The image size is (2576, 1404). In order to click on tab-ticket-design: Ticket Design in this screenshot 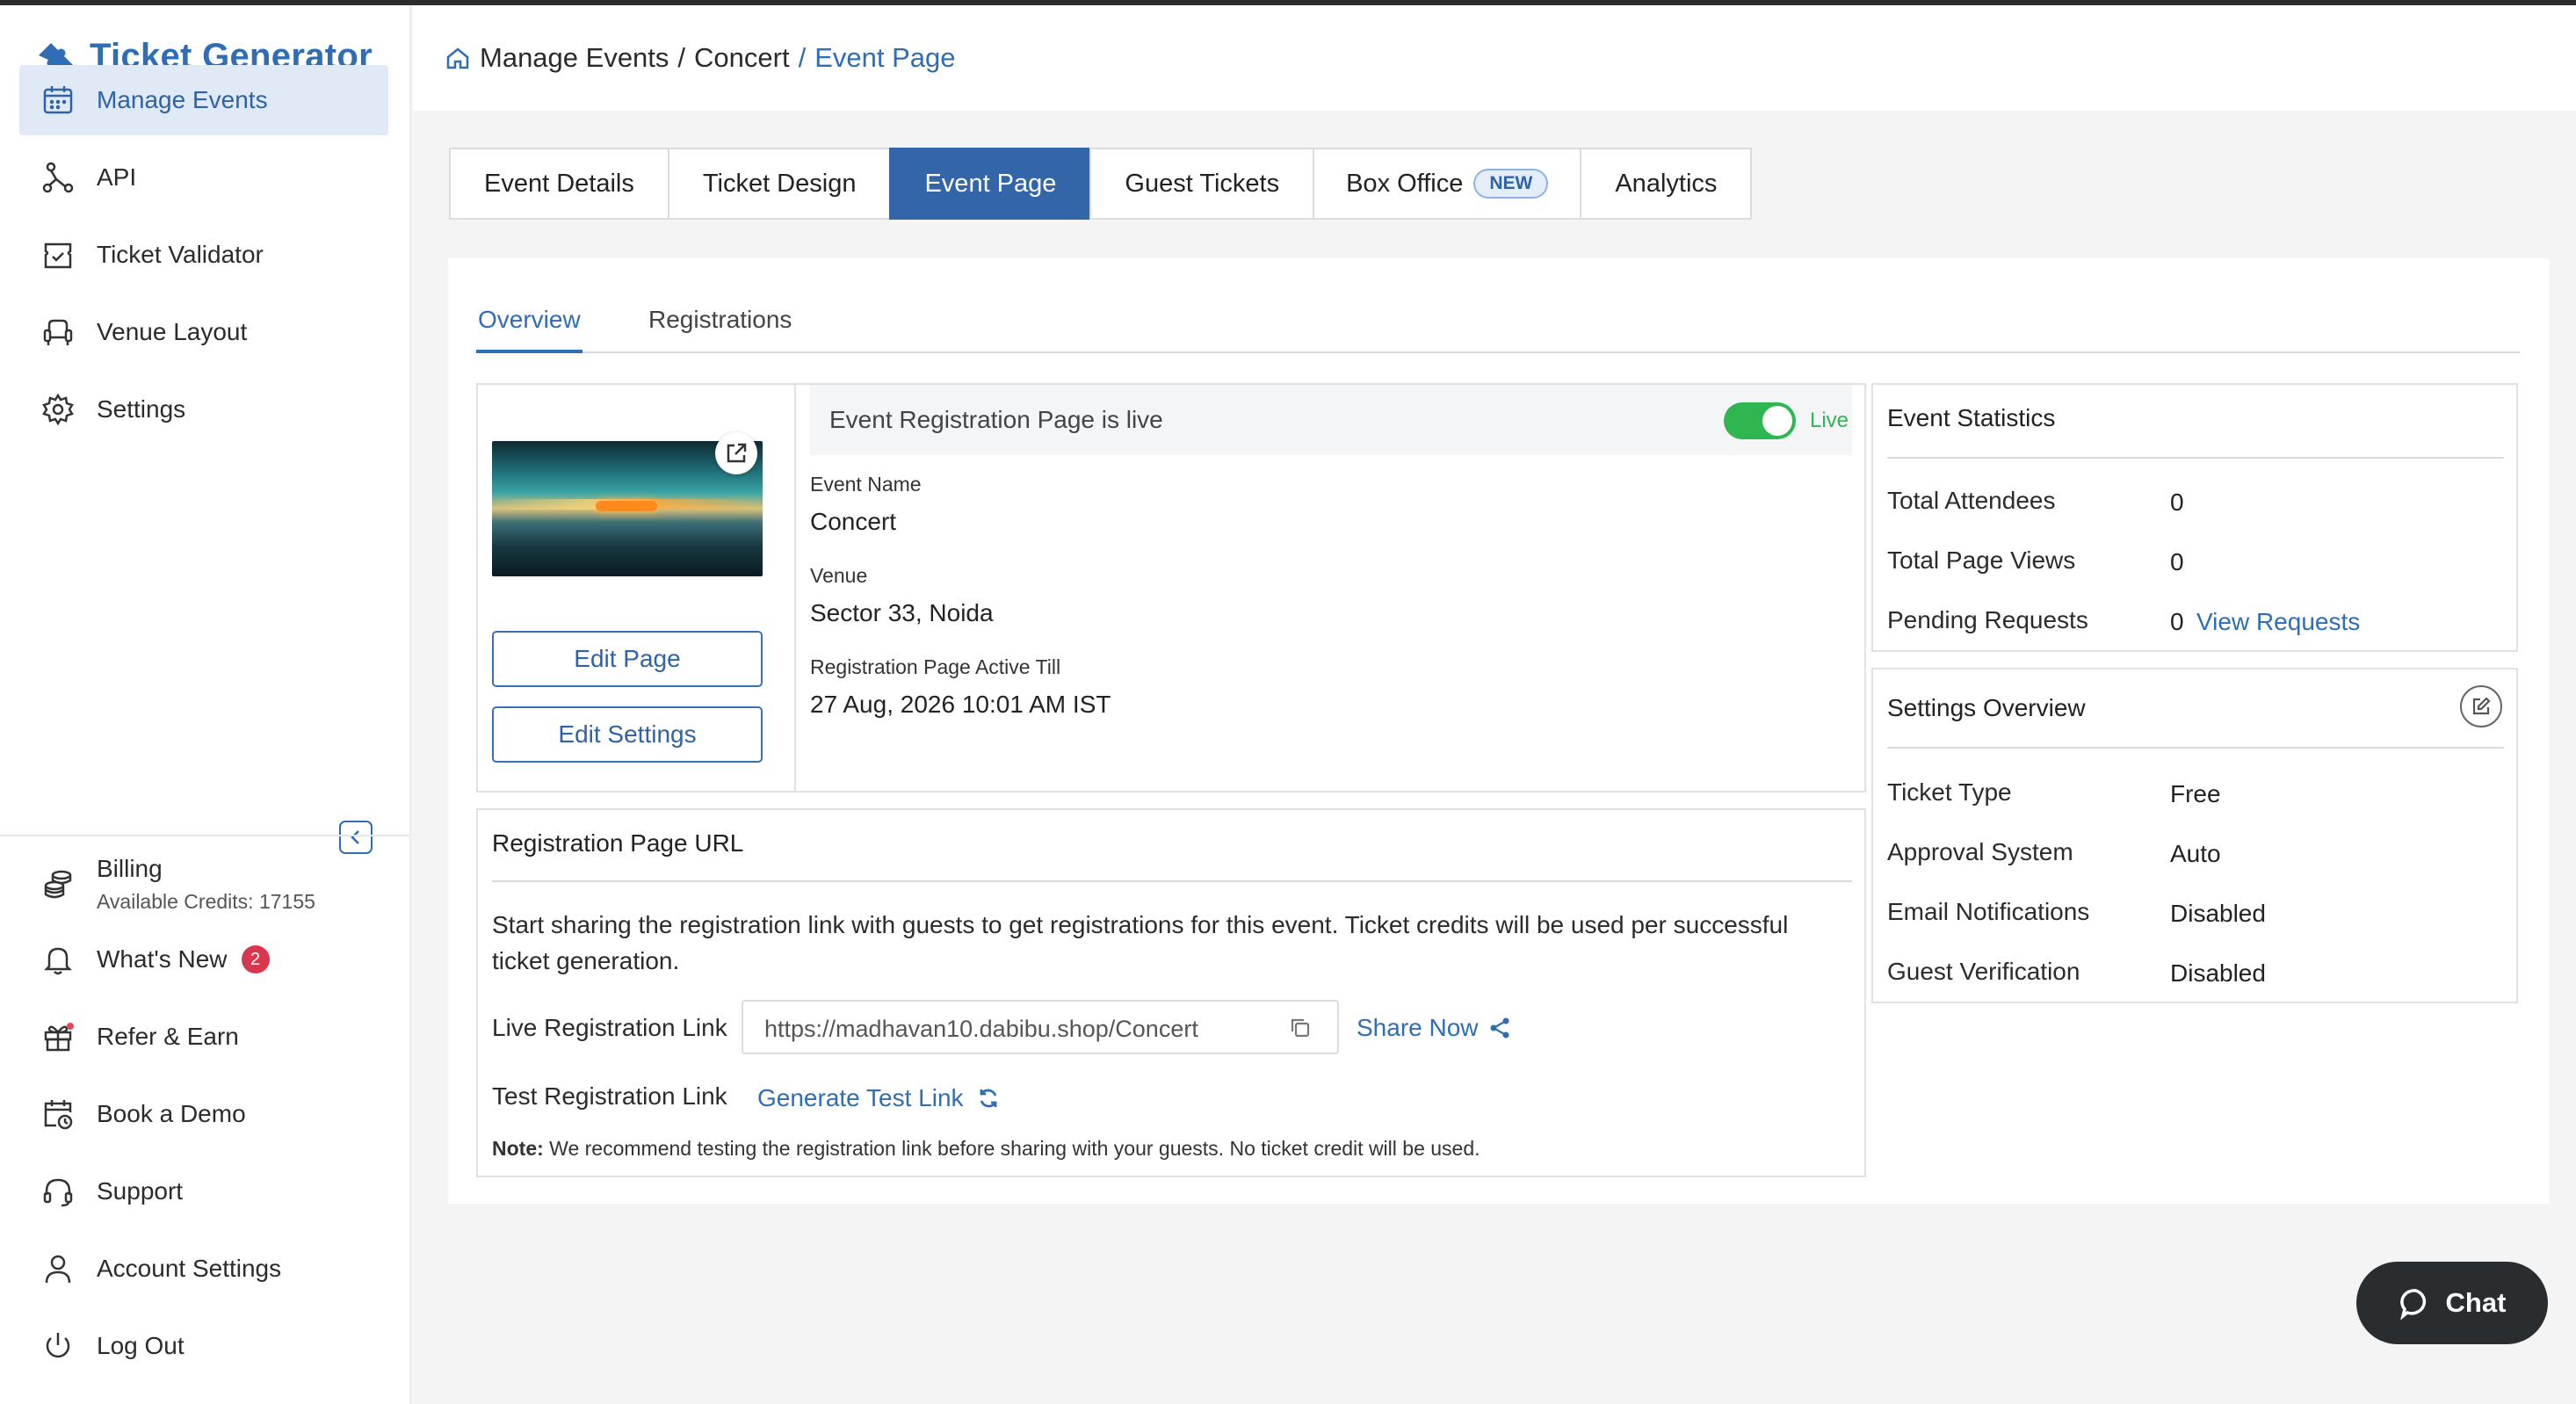, I will do `click(778, 184)`.